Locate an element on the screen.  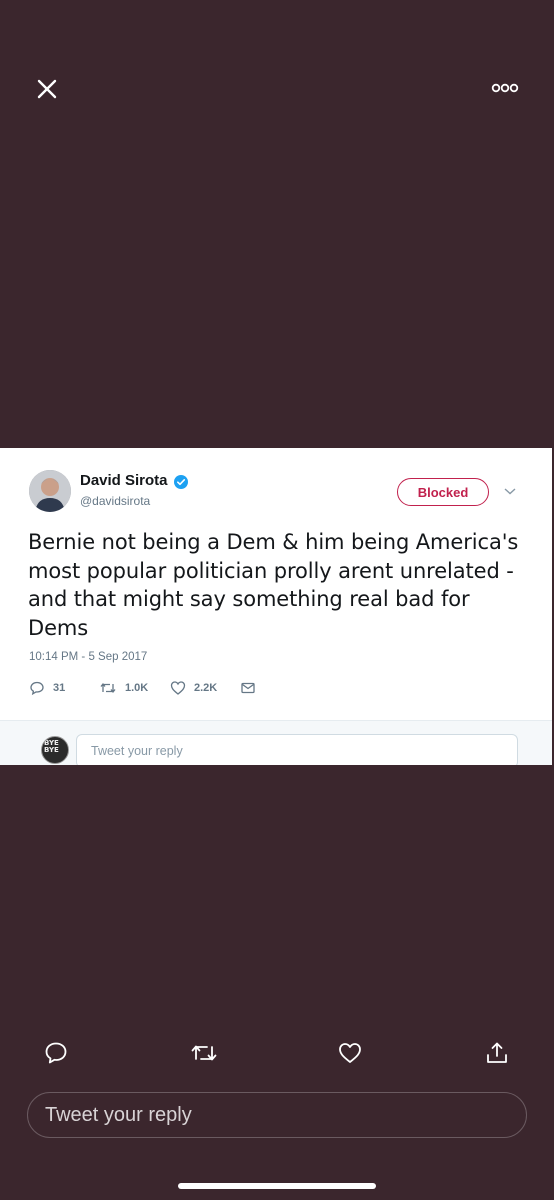
close-icon is located at coordinates (47, 89).